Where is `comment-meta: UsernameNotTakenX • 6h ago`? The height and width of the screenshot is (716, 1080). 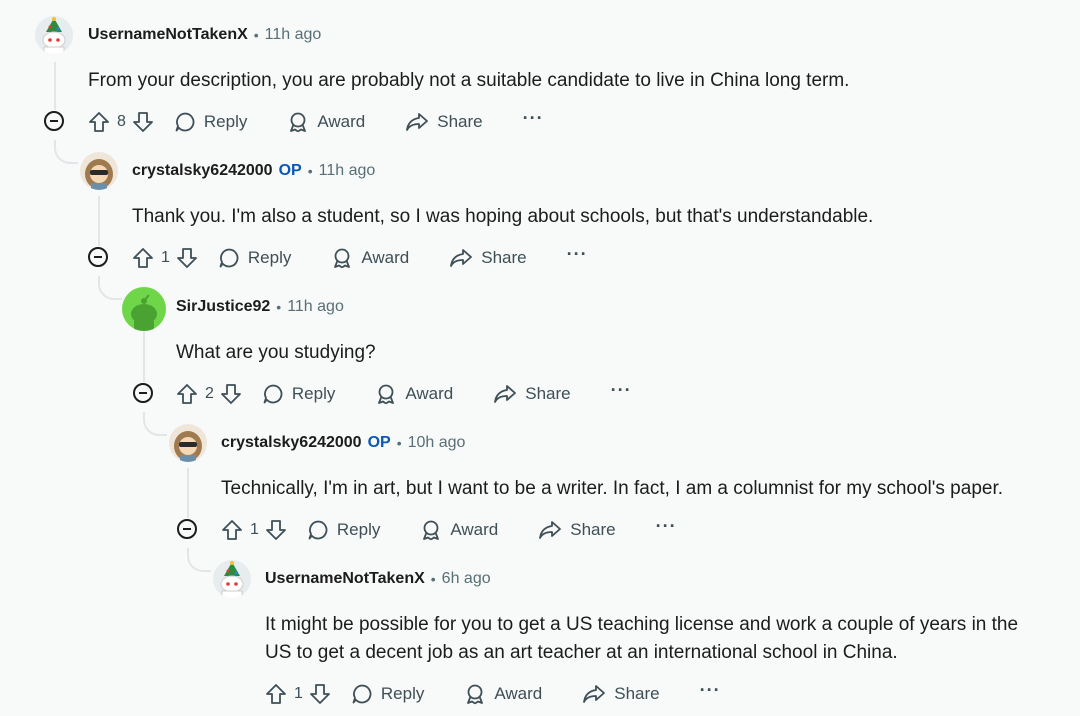
comment-meta: UsernameNotTakenX • 6h ago is located at coordinates (378, 579).